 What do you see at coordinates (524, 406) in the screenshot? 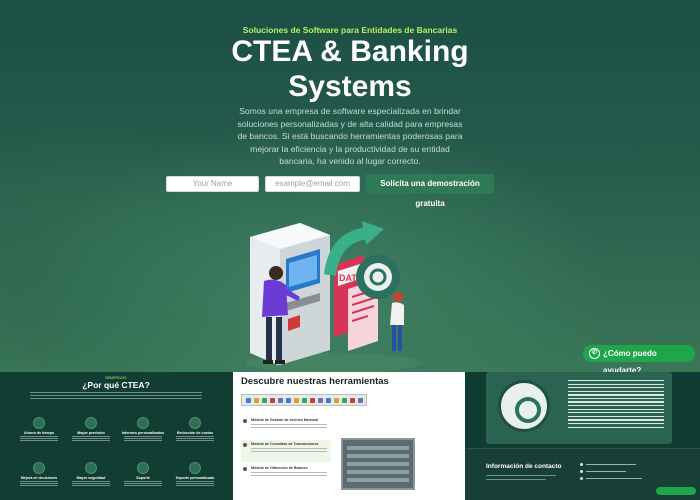
I see `ctea-logo-icon` at bounding box center [524, 406].